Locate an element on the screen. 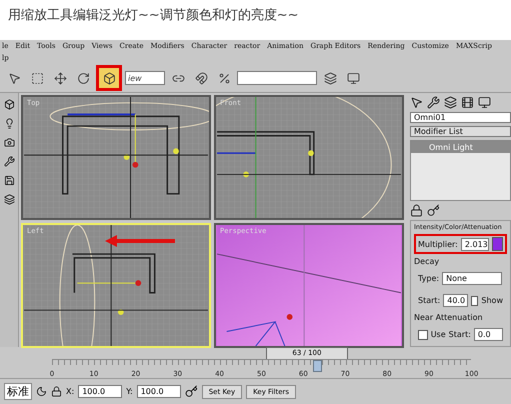 This screenshot has width=511, height=404. field-label: Multiplier: is located at coordinates (438, 244).